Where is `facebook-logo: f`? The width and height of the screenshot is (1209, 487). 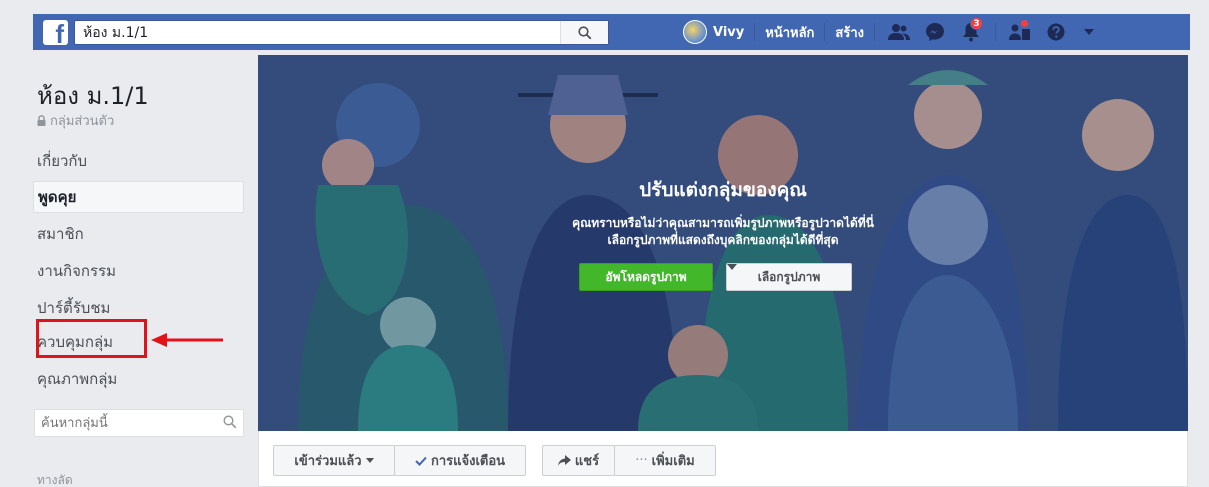
facebook-logo: f is located at coordinates (55, 34).